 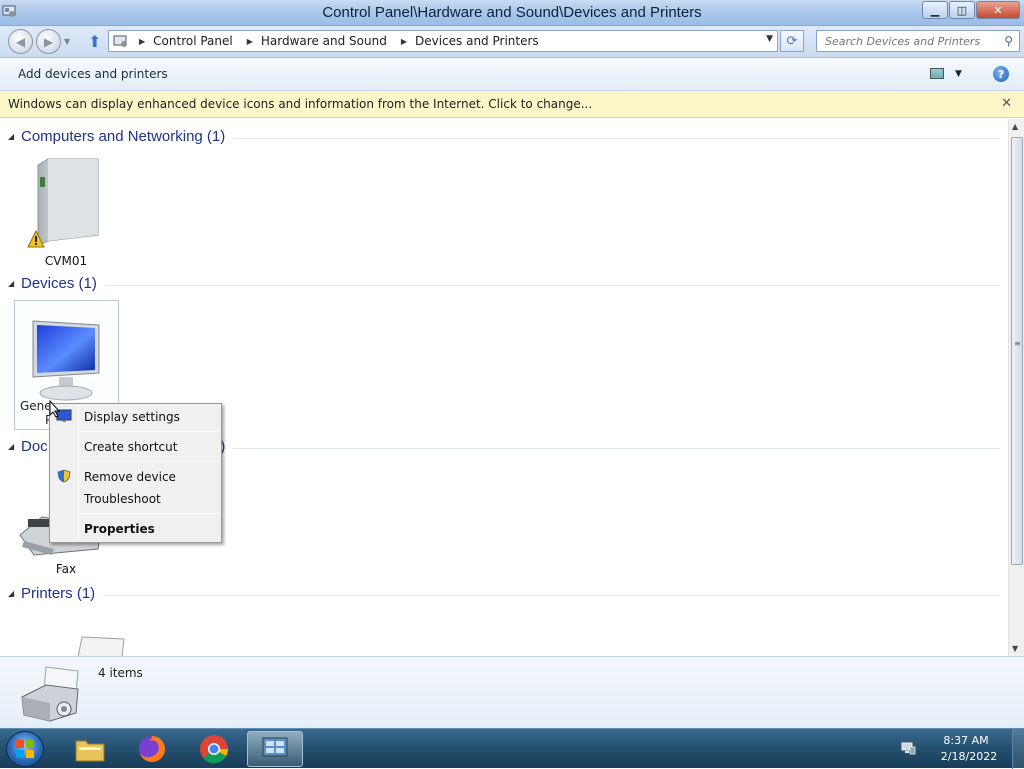 What do you see at coordinates (78, 473) in the screenshot?
I see `menu-gutter` at bounding box center [78, 473].